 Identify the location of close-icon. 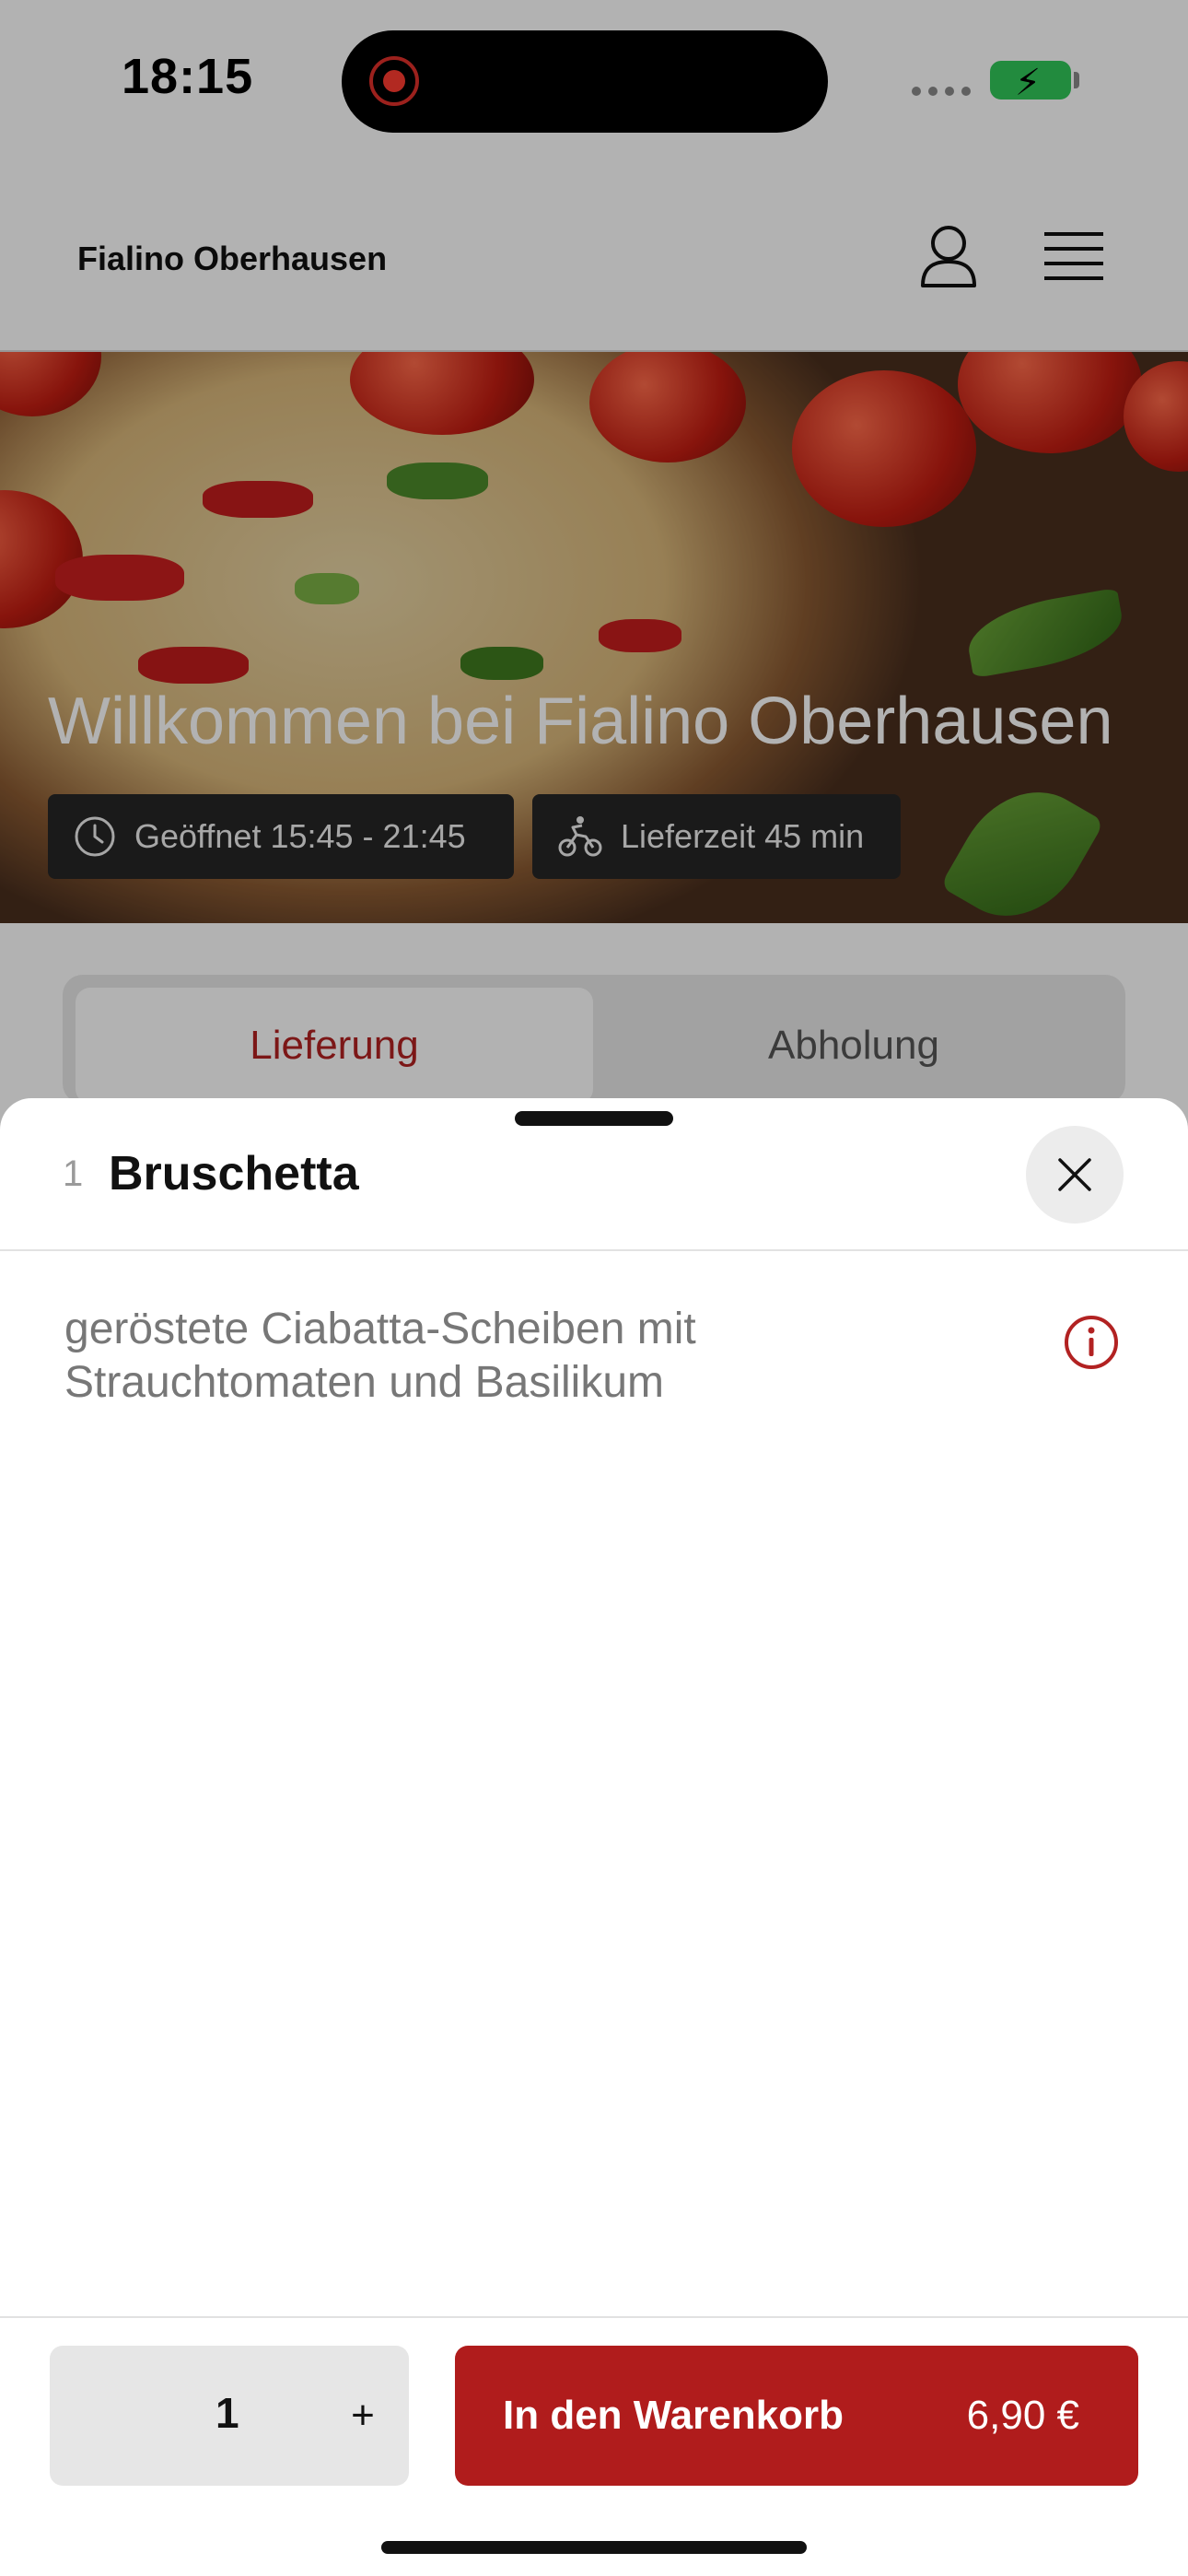
(1074, 1174).